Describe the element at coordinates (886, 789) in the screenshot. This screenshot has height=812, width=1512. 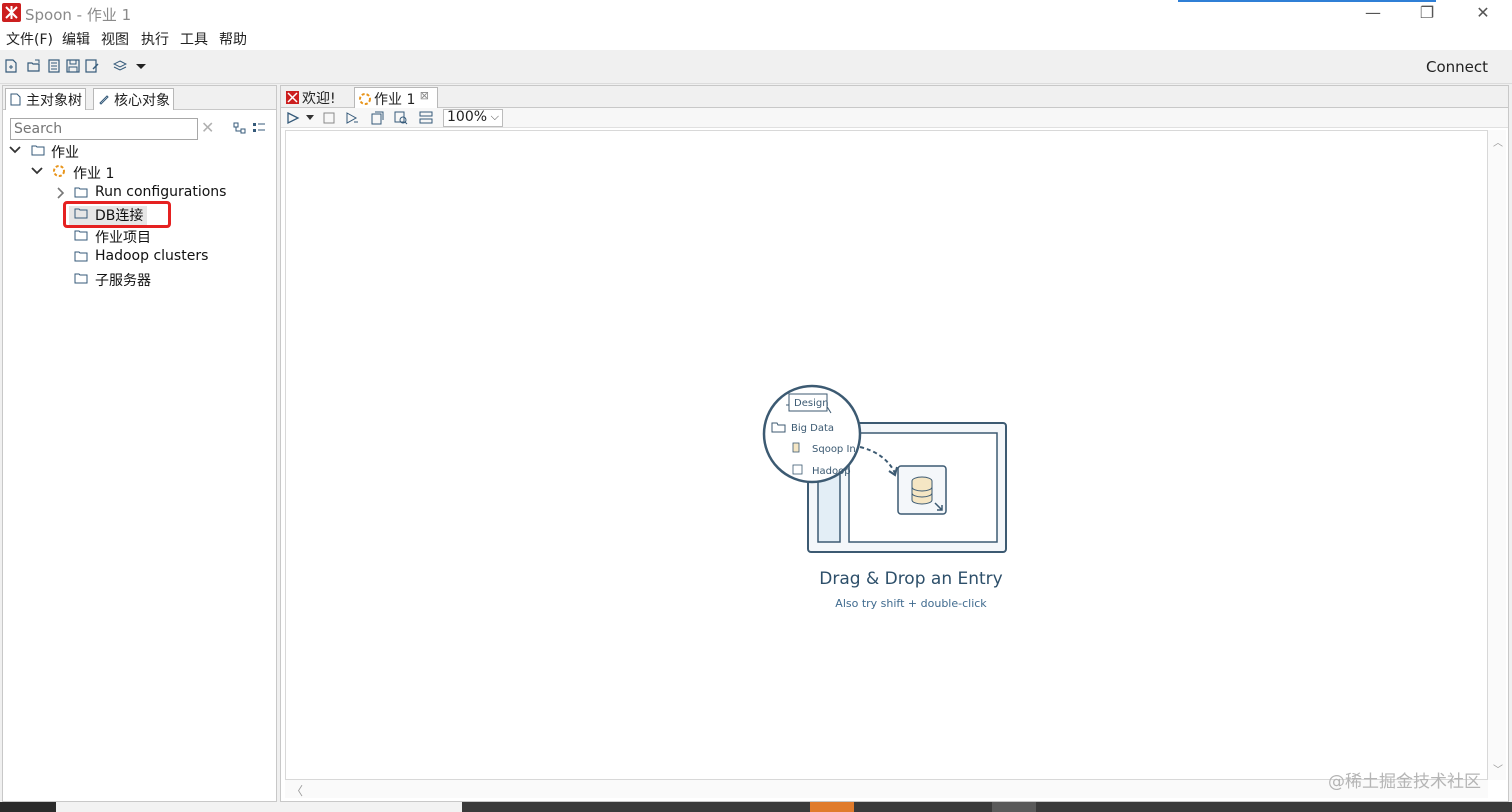
I see `horizontal-scrollbar: 〈` at that location.